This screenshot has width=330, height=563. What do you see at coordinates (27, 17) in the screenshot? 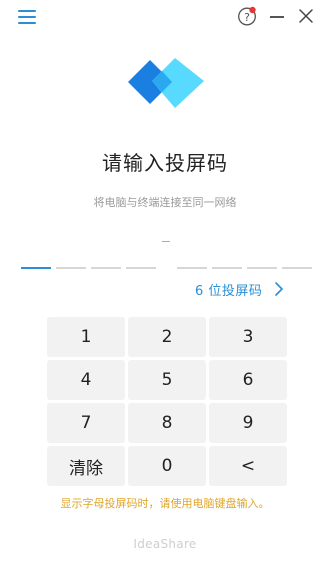
I see `hamburger-menu-icon` at bounding box center [27, 17].